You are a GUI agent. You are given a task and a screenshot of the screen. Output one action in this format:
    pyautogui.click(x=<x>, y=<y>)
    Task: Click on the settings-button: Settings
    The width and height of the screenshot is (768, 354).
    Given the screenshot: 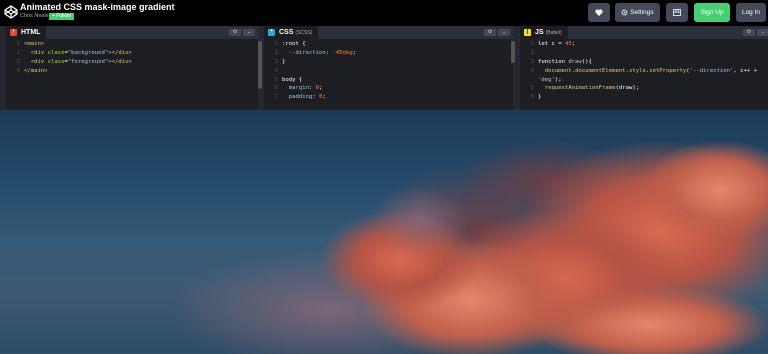 What is the action you would take?
    pyautogui.click(x=637, y=12)
    